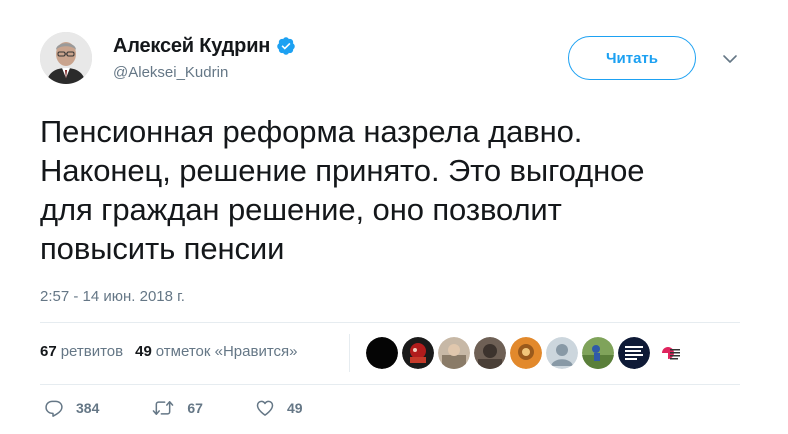 The height and width of the screenshot is (434, 788). Describe the element at coordinates (632, 58) in the screenshot. I see `follow-button: Читать` at that location.